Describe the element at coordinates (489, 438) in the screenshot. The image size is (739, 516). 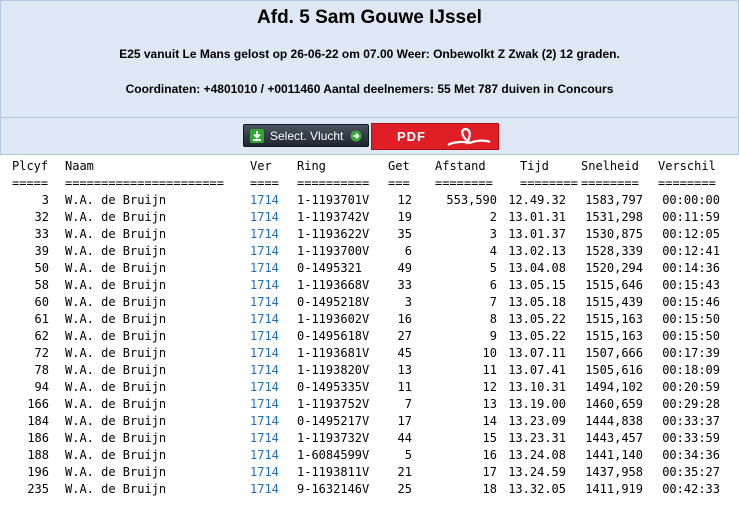
I see `cell-distance: 15` at that location.